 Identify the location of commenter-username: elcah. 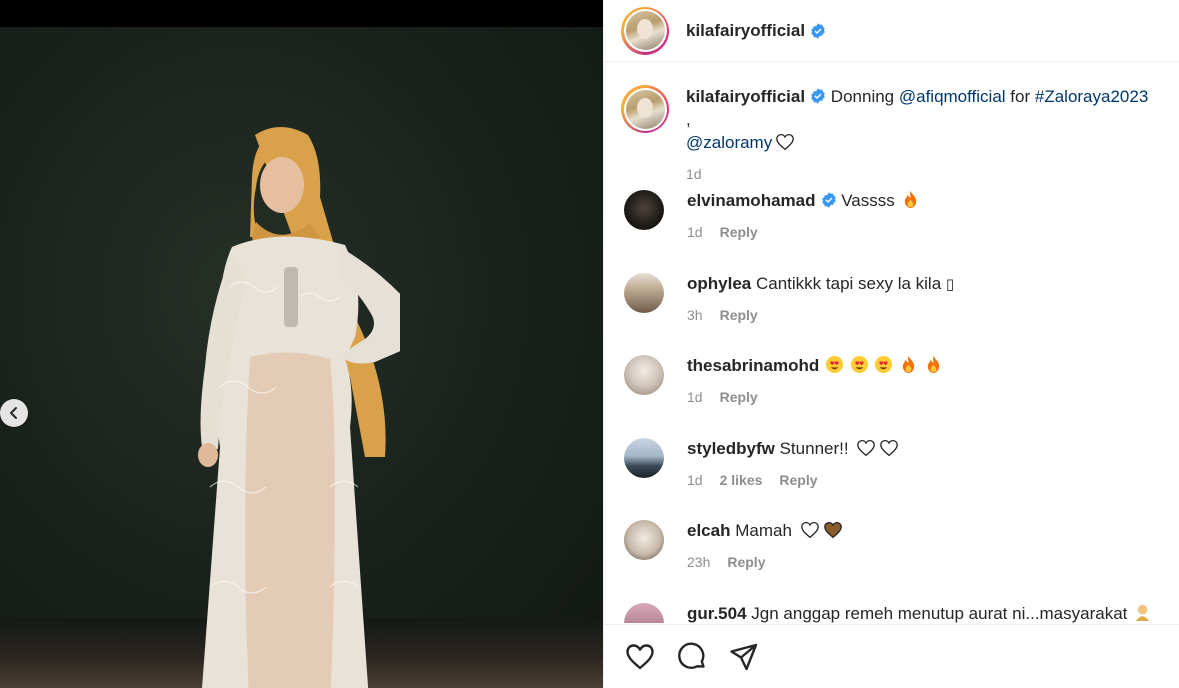
(708, 530).